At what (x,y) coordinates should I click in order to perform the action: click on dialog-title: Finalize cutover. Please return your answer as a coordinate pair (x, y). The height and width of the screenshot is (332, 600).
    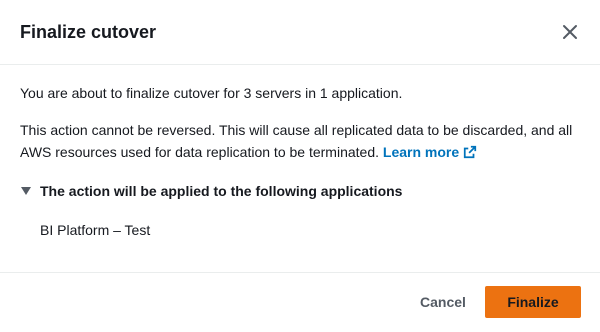
    Looking at the image, I should click on (88, 32).